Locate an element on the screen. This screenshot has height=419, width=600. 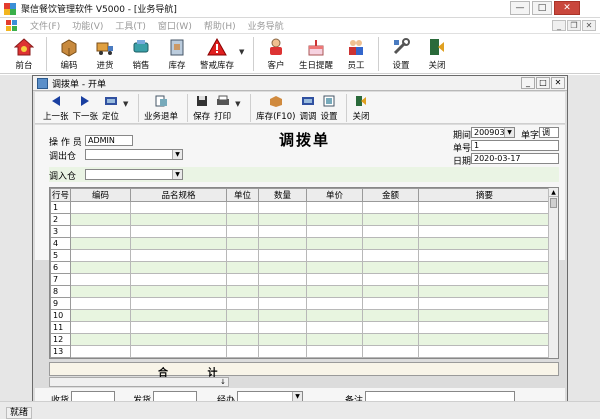
maximize-button: □ is located at coordinates (542, 8).